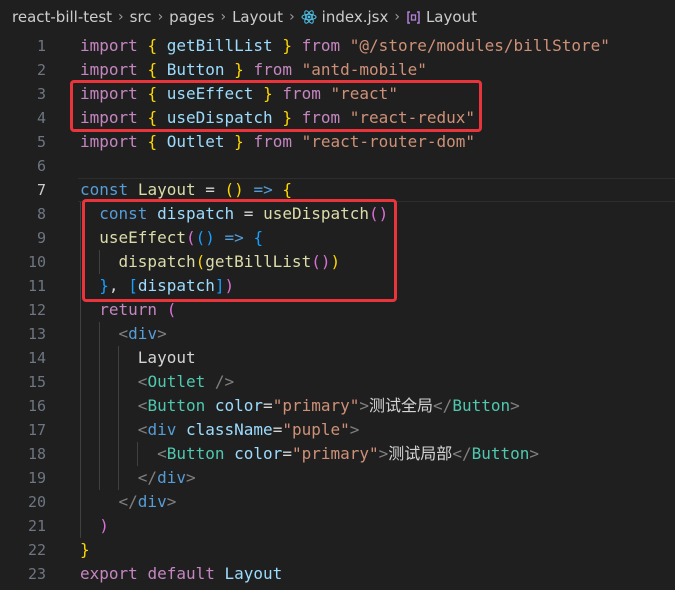 This screenshot has height=590, width=675. Describe the element at coordinates (85, 549) in the screenshot. I see `line-text: }` at that location.